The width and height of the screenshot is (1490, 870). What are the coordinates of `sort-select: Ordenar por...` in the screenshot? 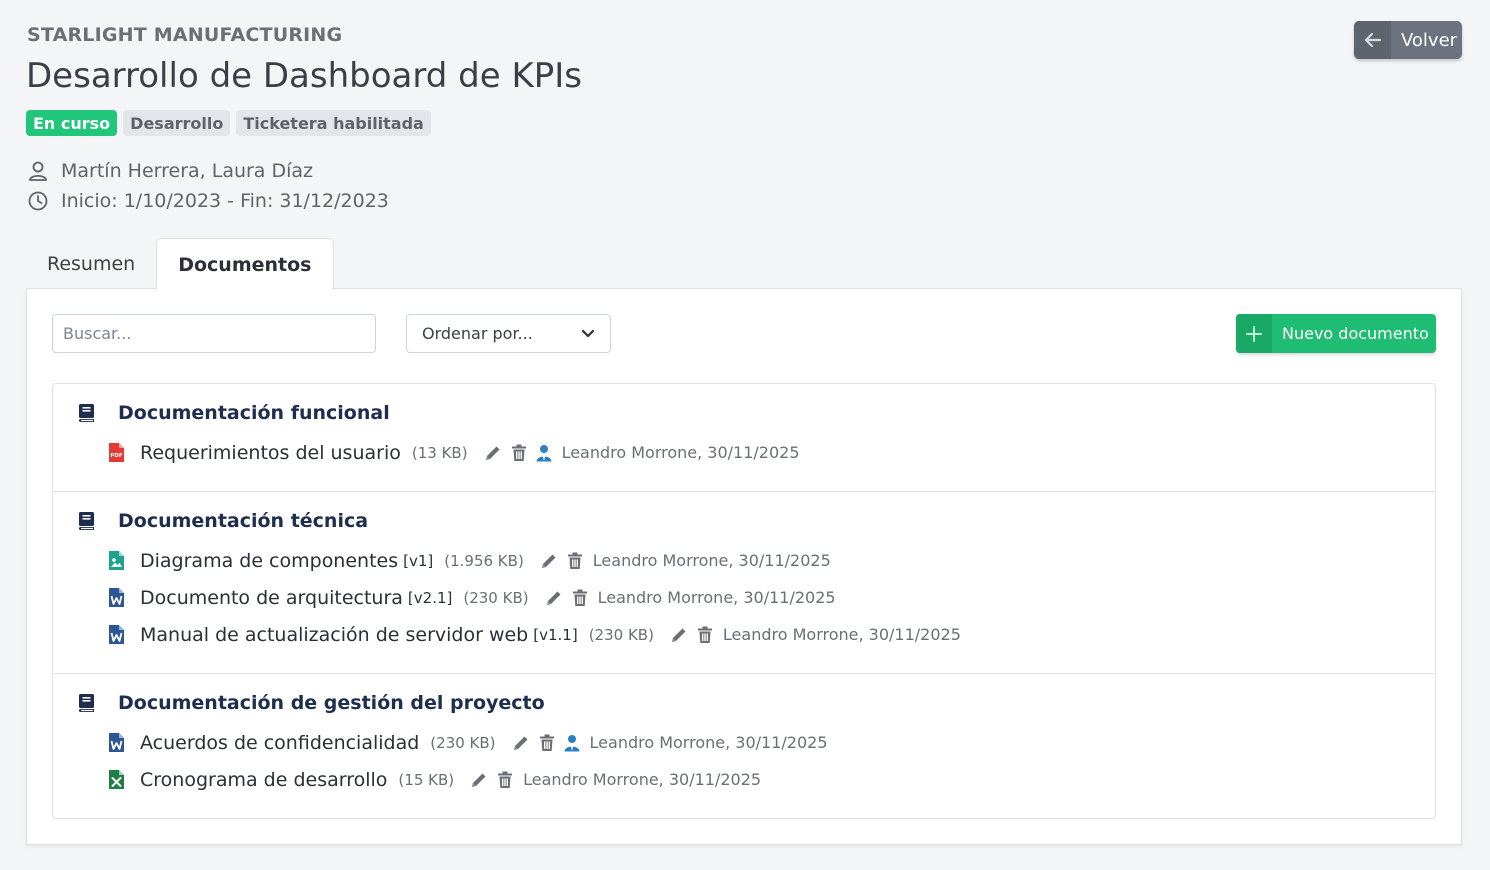 It's located at (508, 333).